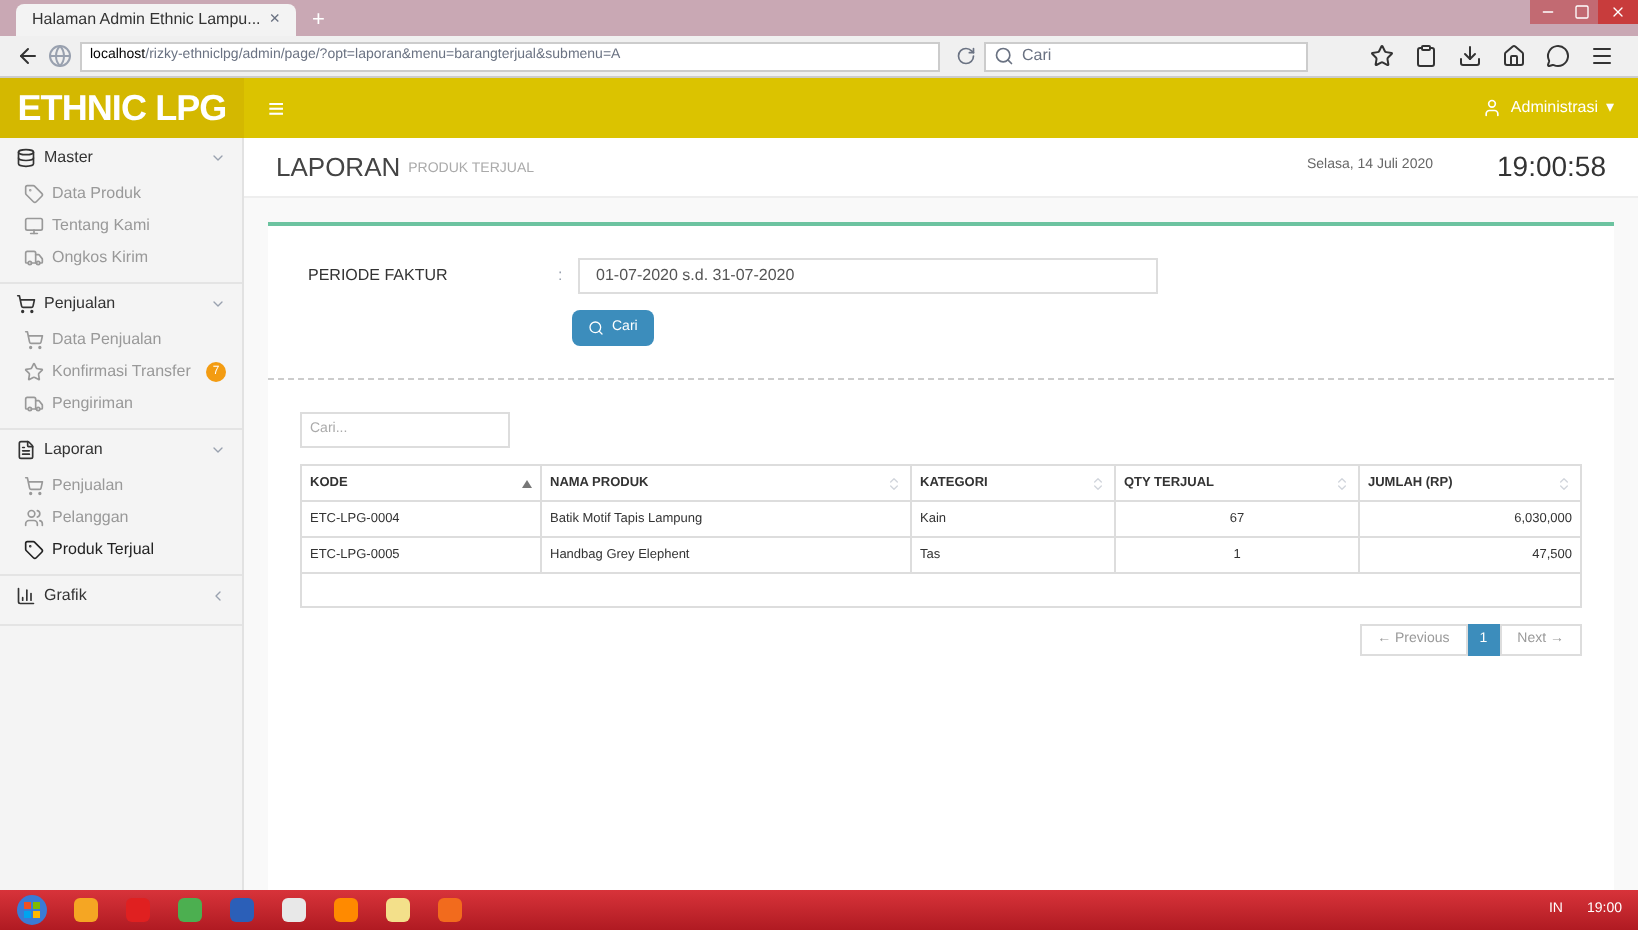 This screenshot has width=1638, height=930. Describe the element at coordinates (34, 372) in the screenshot. I see `star-icon` at that location.